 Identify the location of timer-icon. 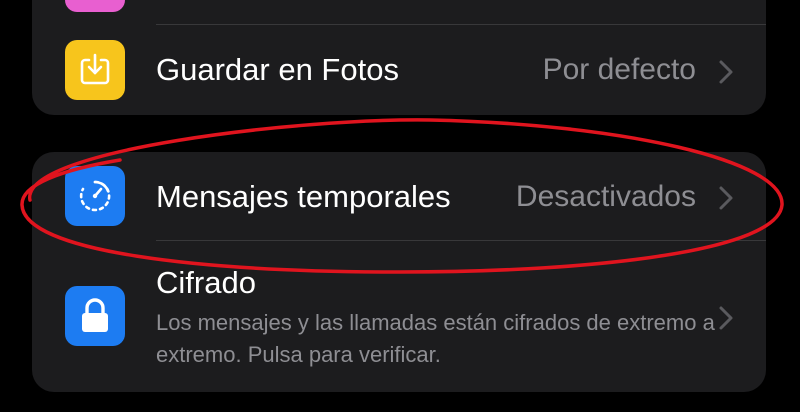
(95, 196).